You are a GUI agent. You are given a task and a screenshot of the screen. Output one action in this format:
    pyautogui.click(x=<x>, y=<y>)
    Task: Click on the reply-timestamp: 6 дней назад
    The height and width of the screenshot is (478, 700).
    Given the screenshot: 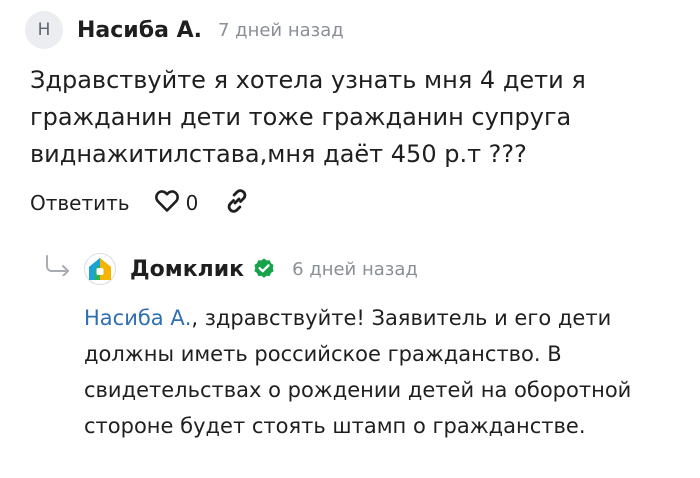 What is the action you would take?
    pyautogui.click(x=355, y=269)
    